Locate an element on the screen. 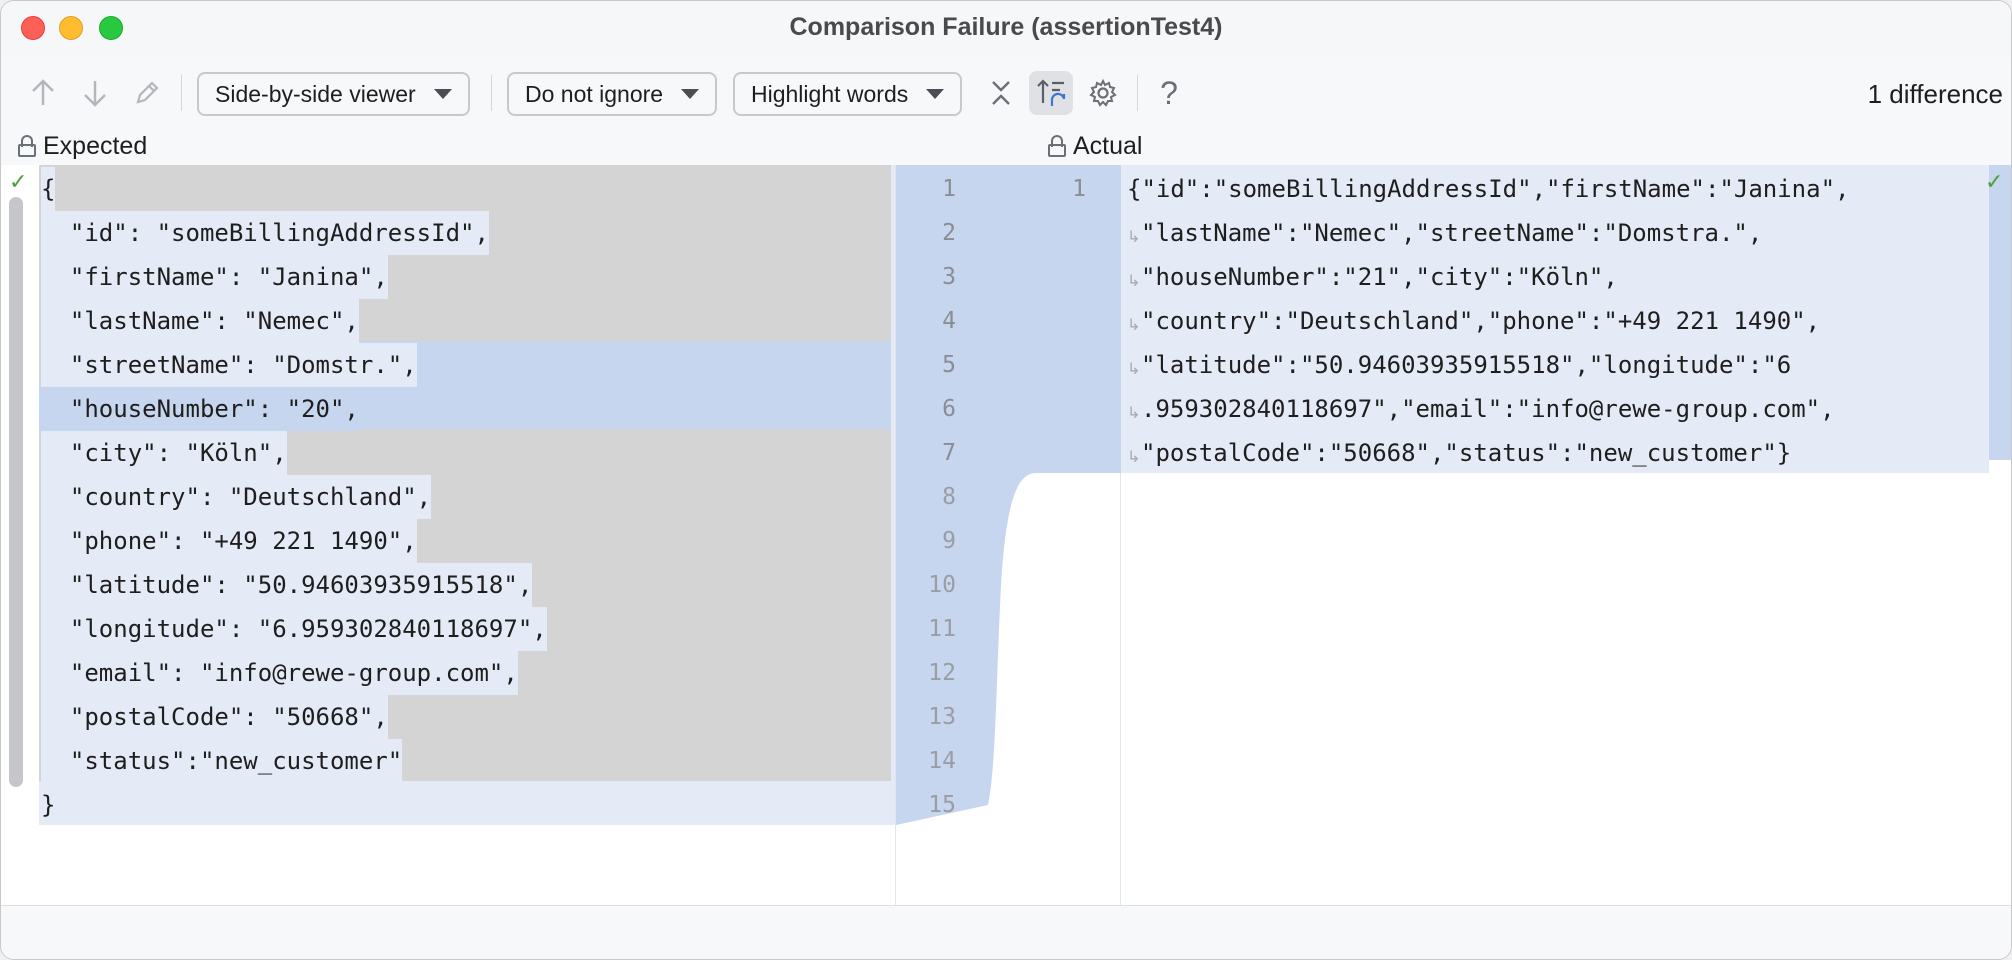  line-number: 11 is located at coordinates (942, 629).